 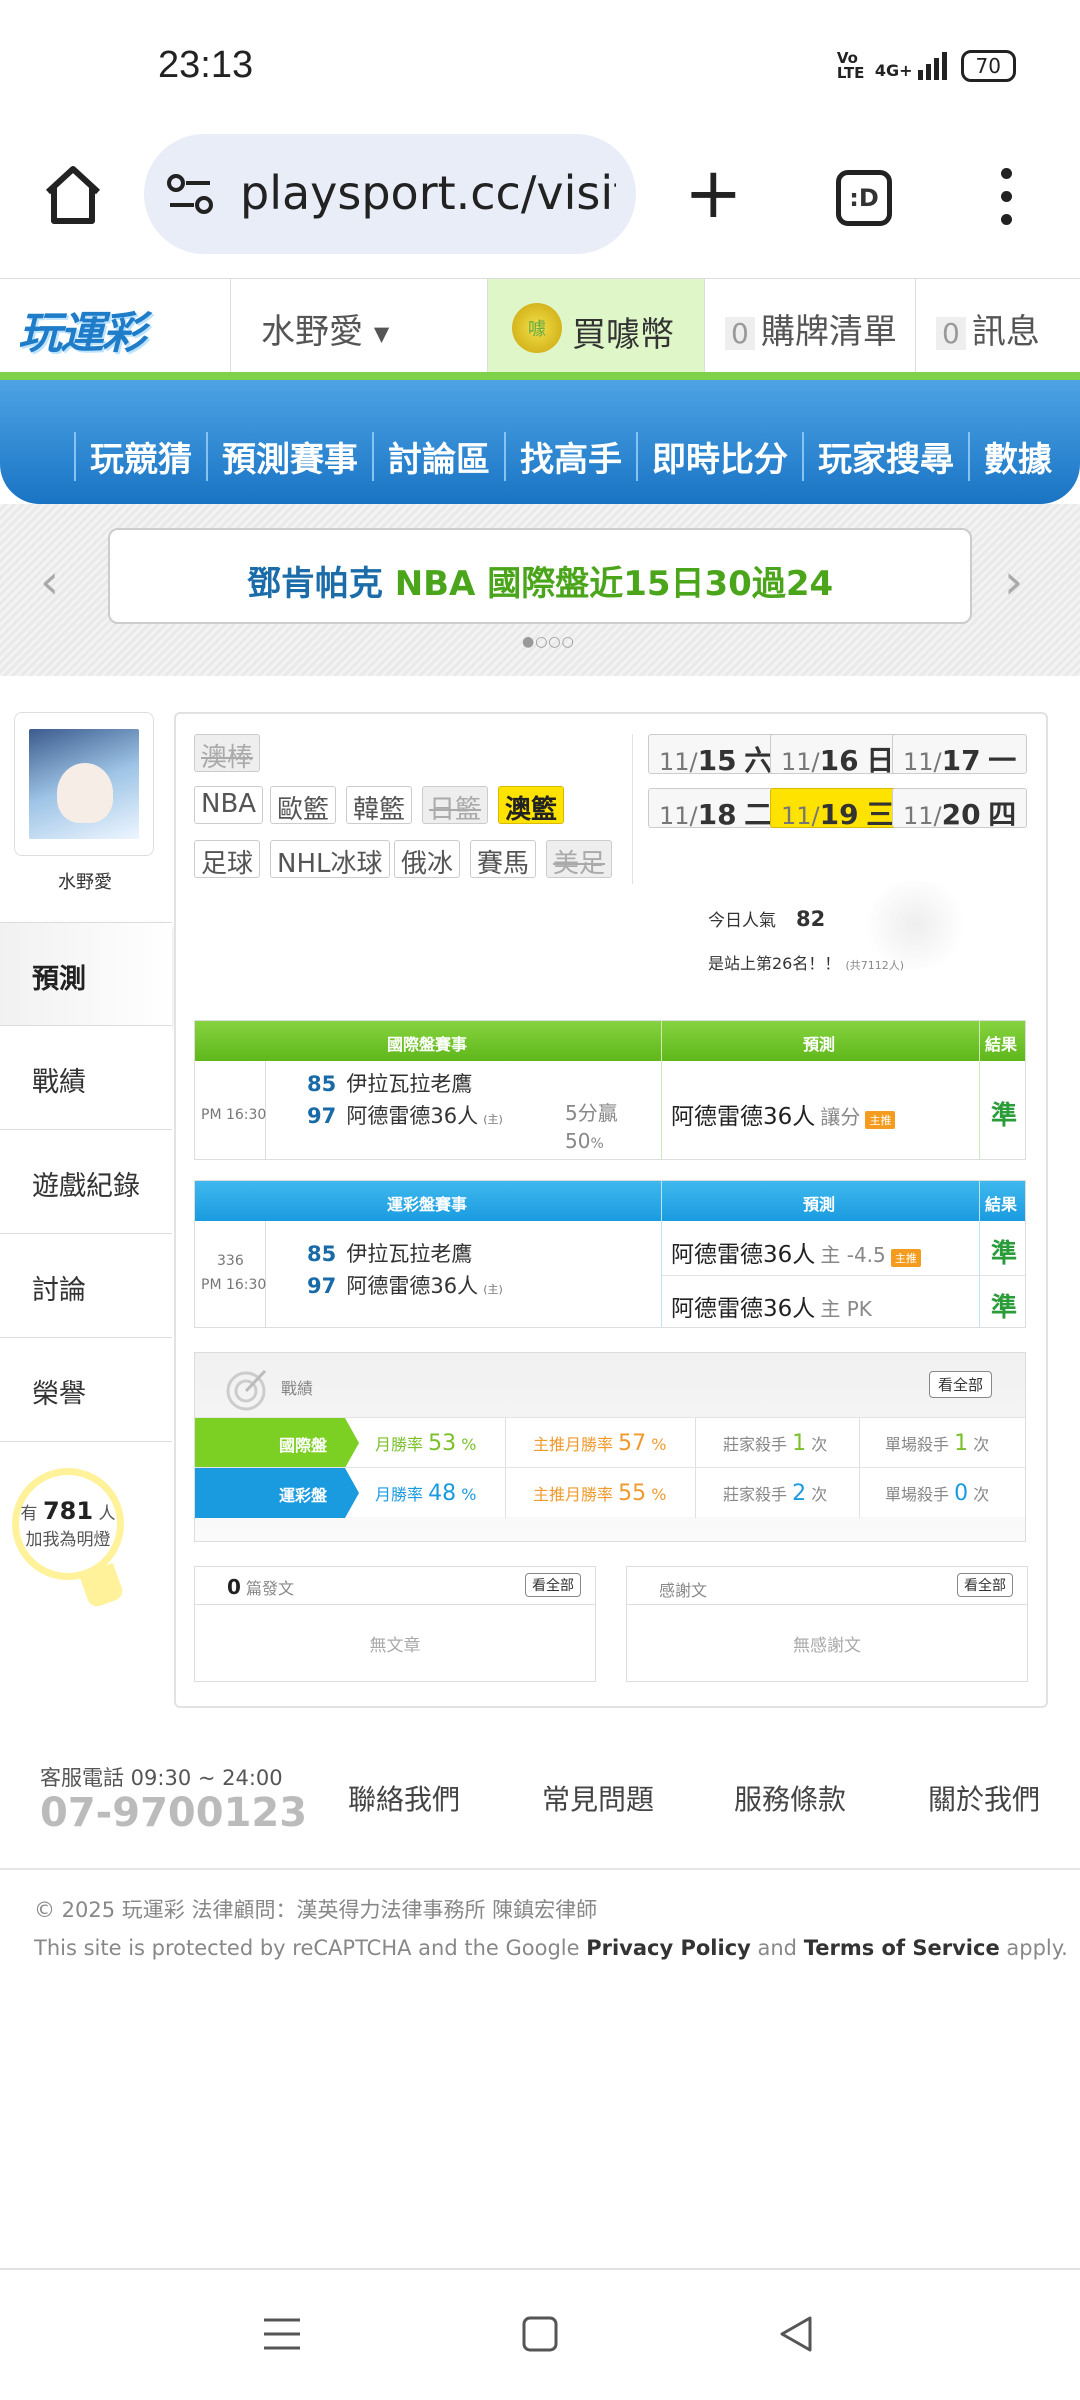 I want to click on browser-menu-icon, so click(x=1006, y=198).